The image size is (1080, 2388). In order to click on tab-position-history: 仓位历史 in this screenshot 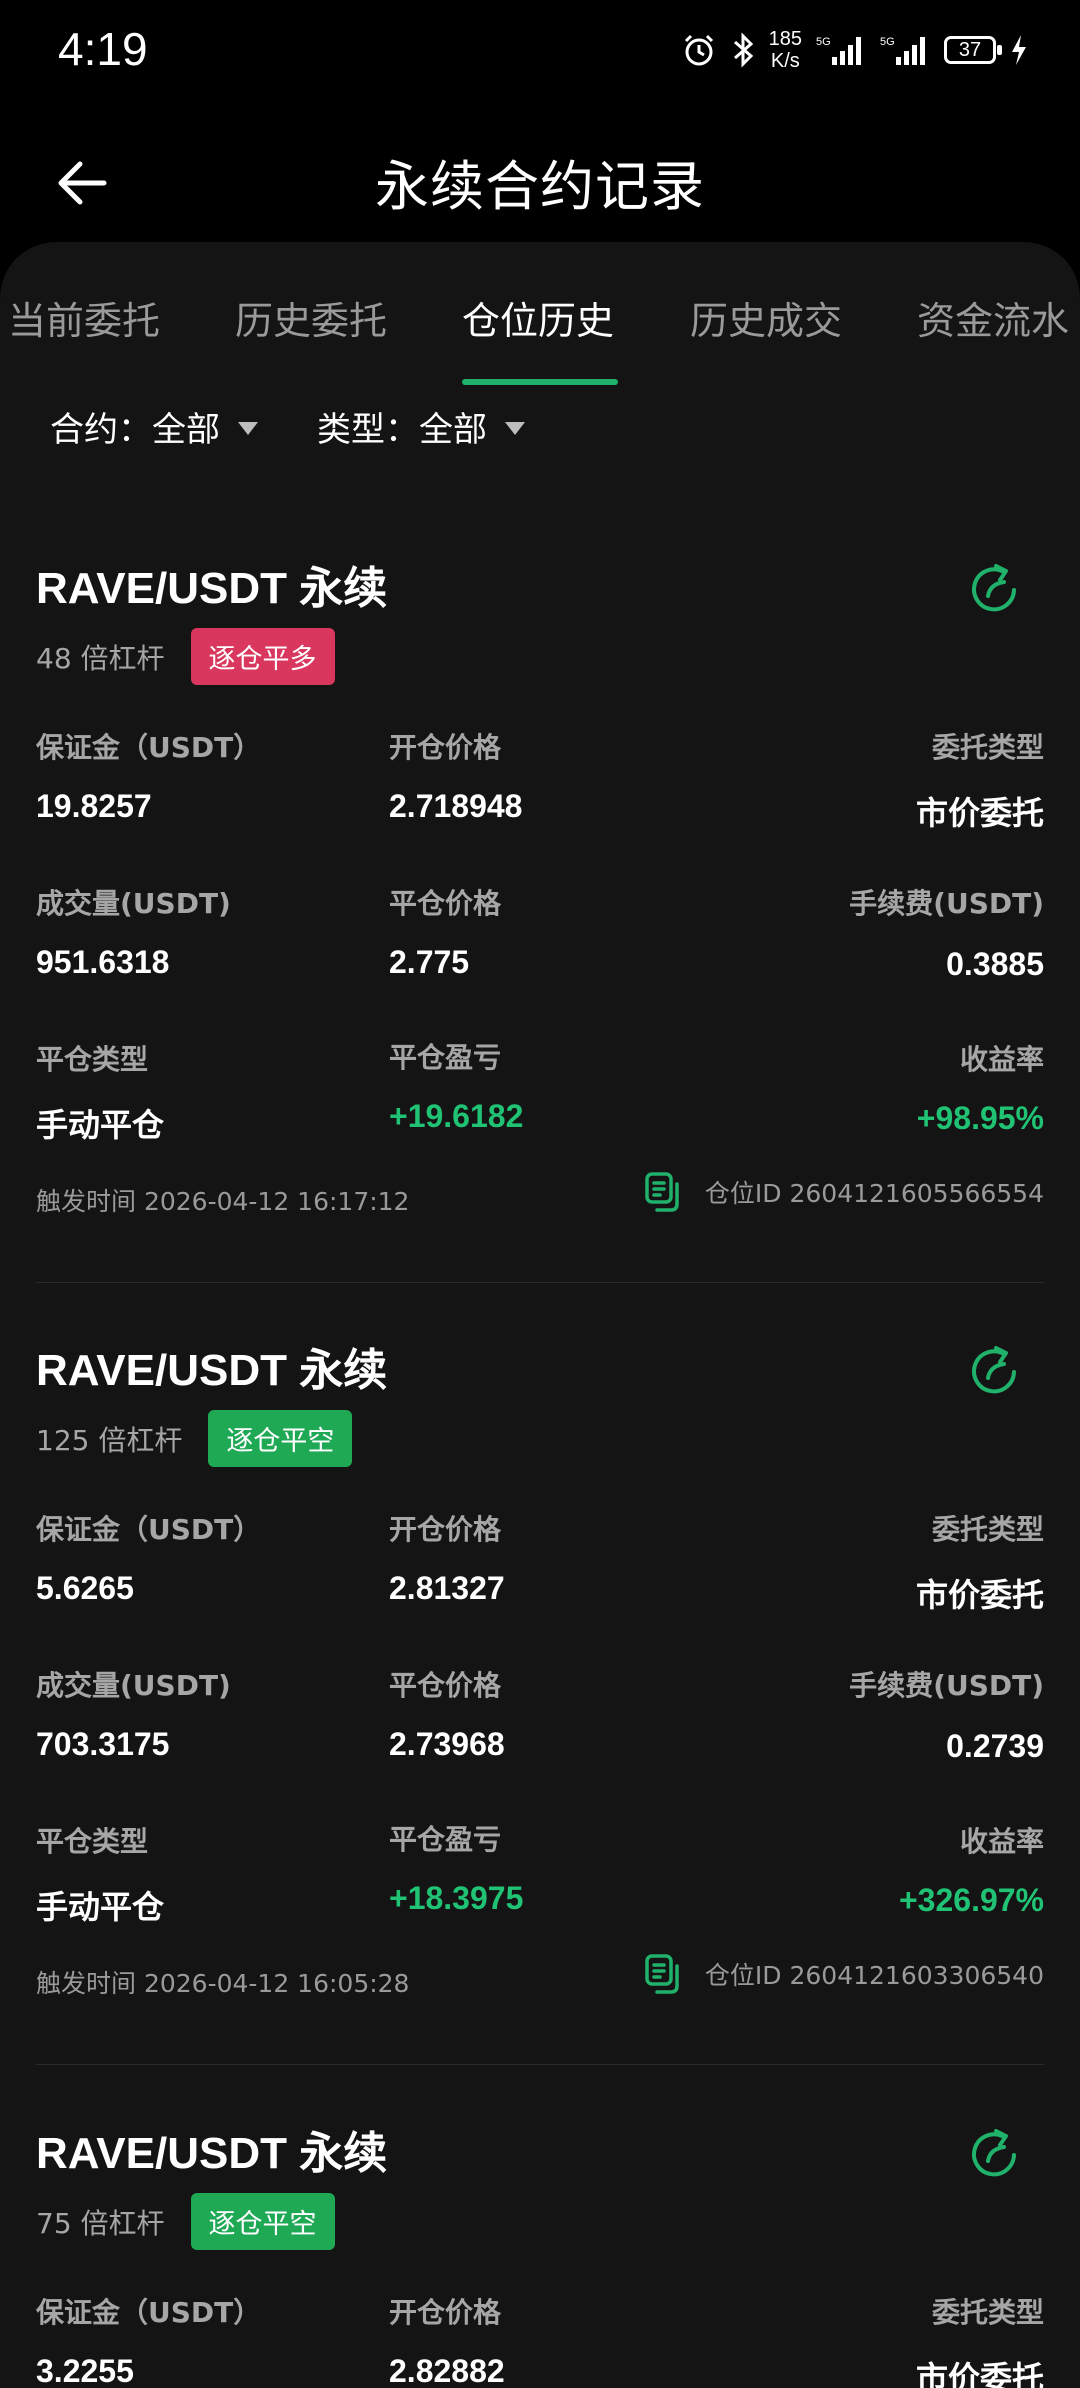, I will do `click(538, 317)`.